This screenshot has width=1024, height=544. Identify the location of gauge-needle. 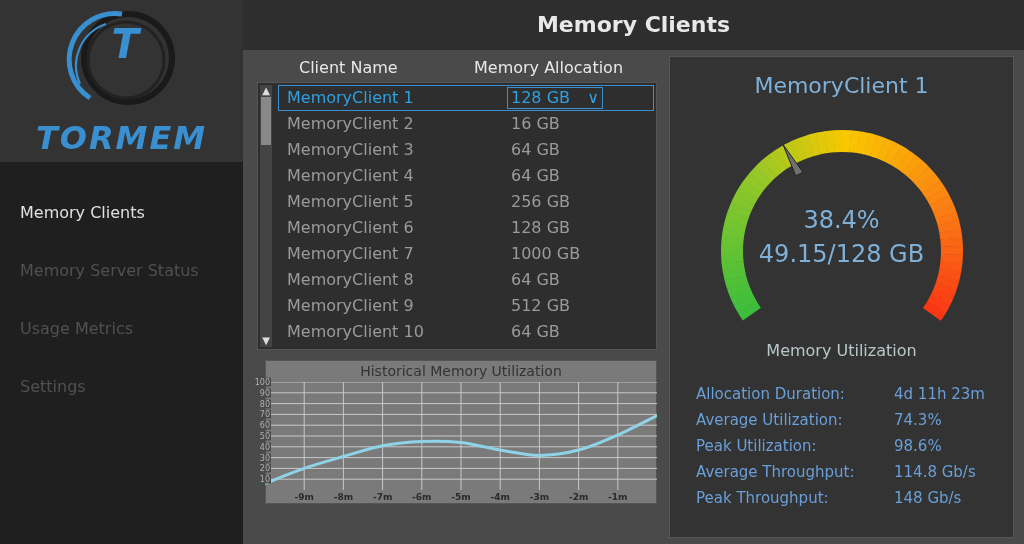
(792, 160).